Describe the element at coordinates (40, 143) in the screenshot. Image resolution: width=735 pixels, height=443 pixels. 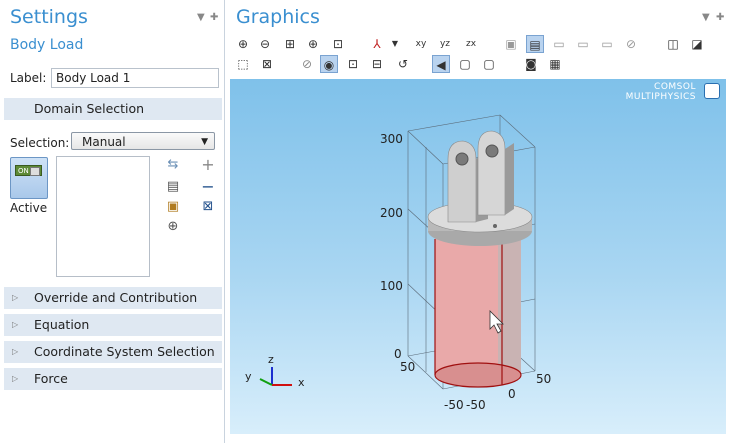
I see `selection-caption: Selection:` at that location.